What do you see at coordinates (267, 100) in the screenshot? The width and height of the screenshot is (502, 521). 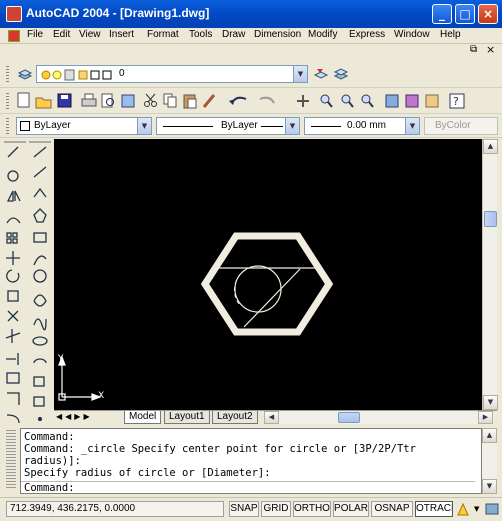 I see `redo-icon` at bounding box center [267, 100].